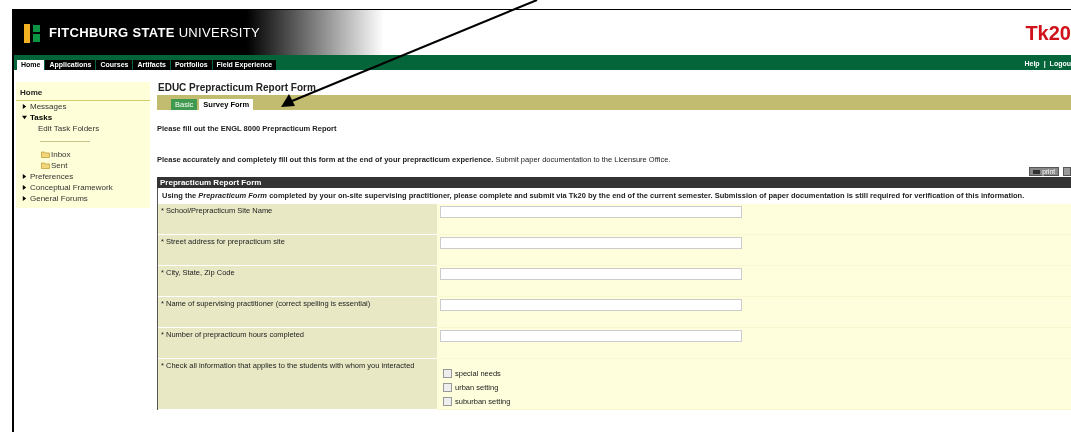 The image size is (1071, 432). What do you see at coordinates (83, 165) in the screenshot?
I see `folder-item: Sent` at bounding box center [83, 165].